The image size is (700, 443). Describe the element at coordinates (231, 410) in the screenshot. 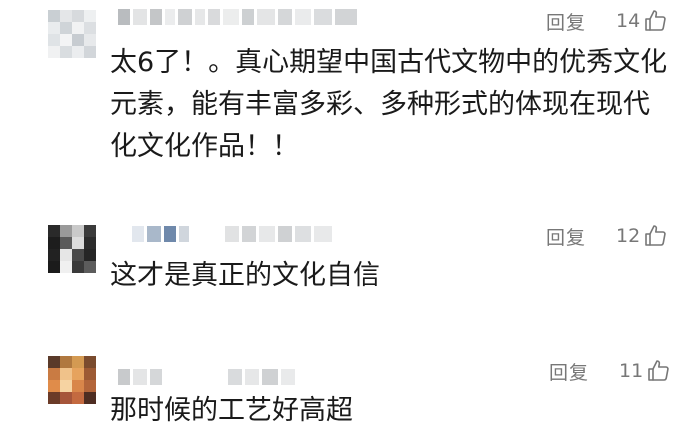

I see `comment-text: 那时候的工艺好高超` at that location.